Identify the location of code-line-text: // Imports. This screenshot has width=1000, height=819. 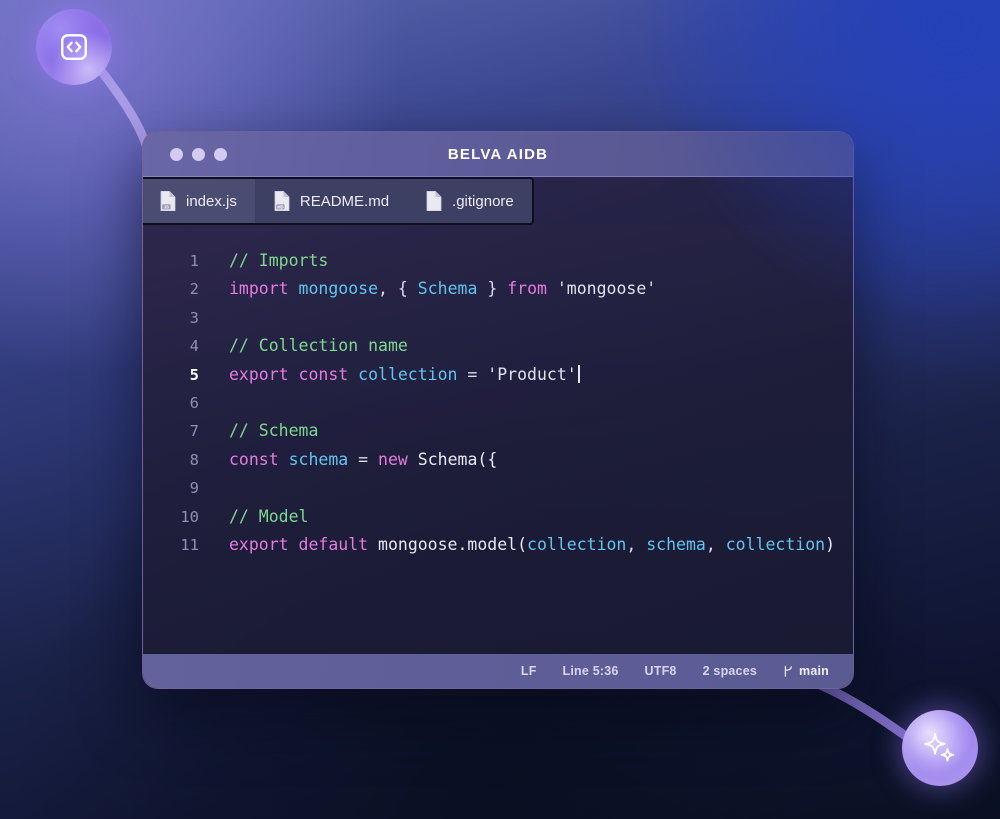
(263, 261).